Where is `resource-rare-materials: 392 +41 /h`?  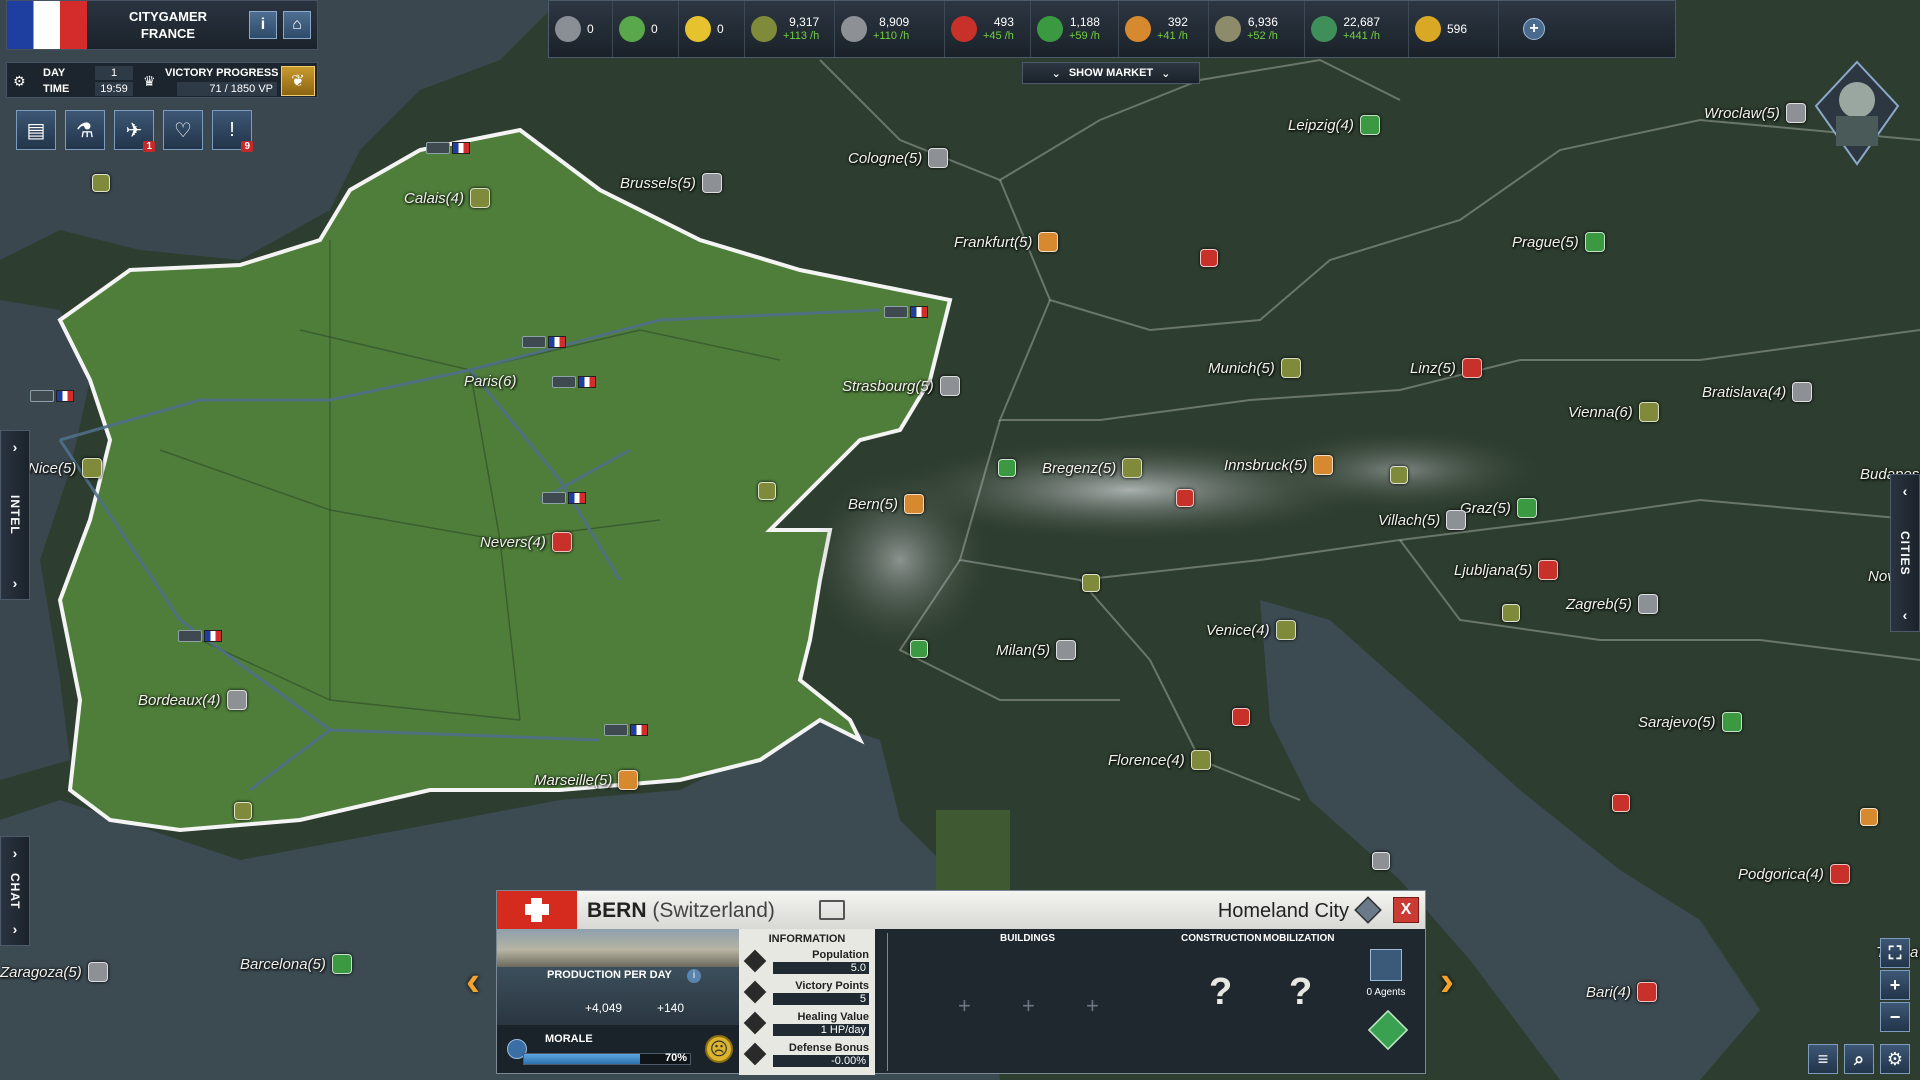
resource-rare-materials: 392 +41 /h is located at coordinates (1164, 29).